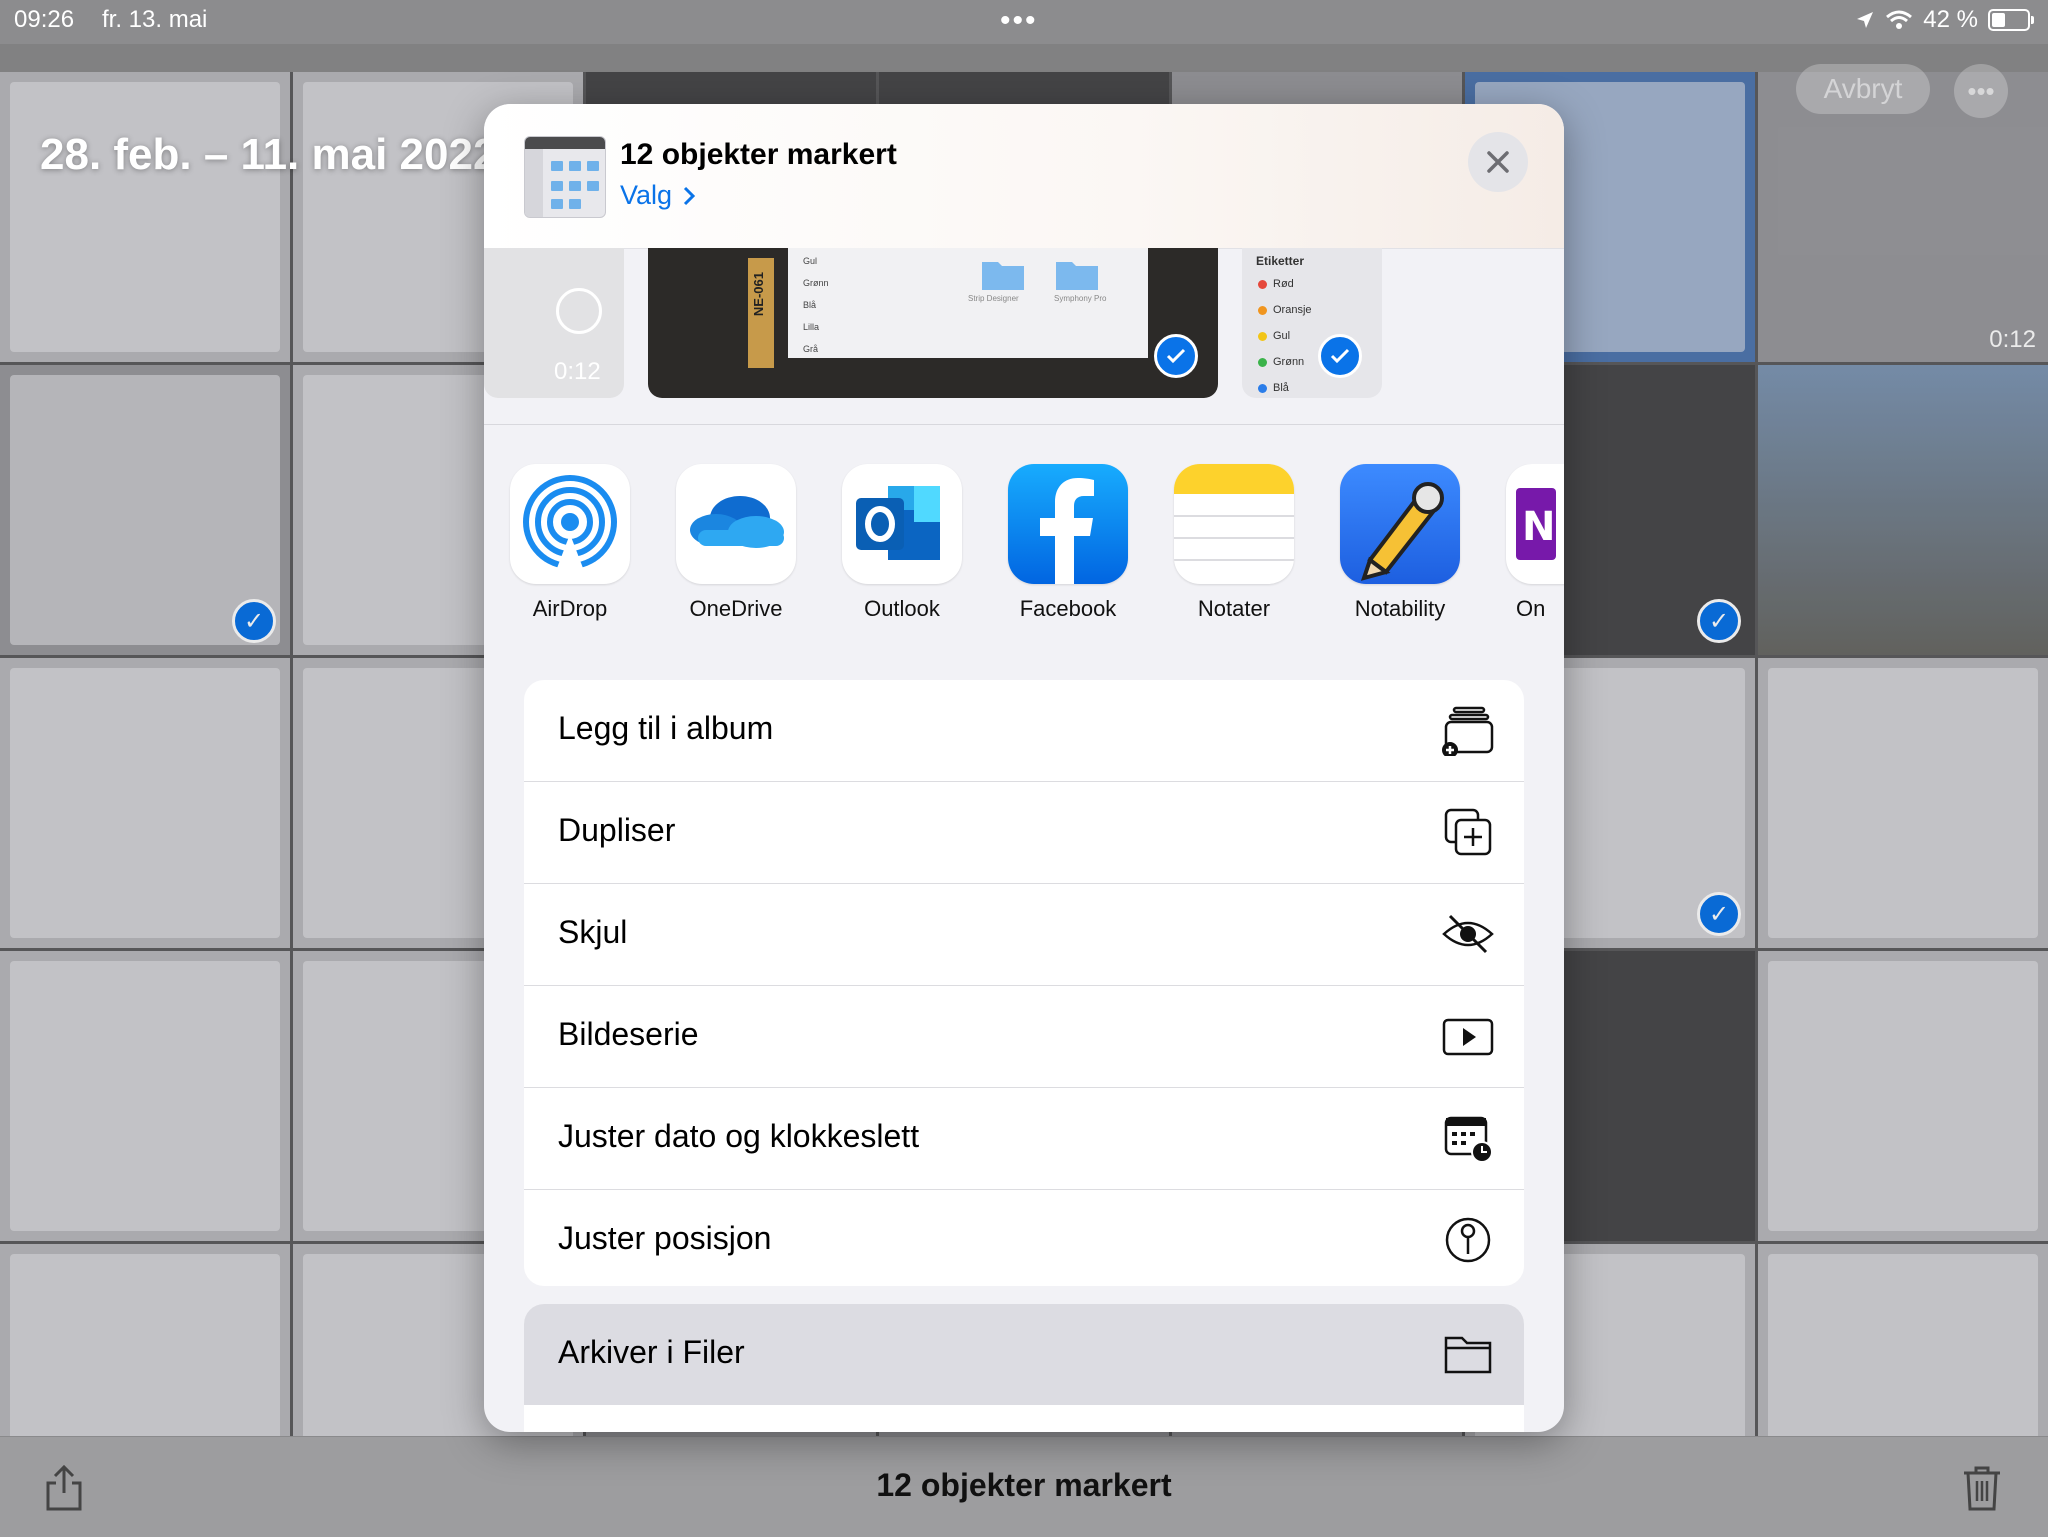  What do you see at coordinates (758, 154) in the screenshot?
I see `share-sheet-title: 12 objekter markert` at bounding box center [758, 154].